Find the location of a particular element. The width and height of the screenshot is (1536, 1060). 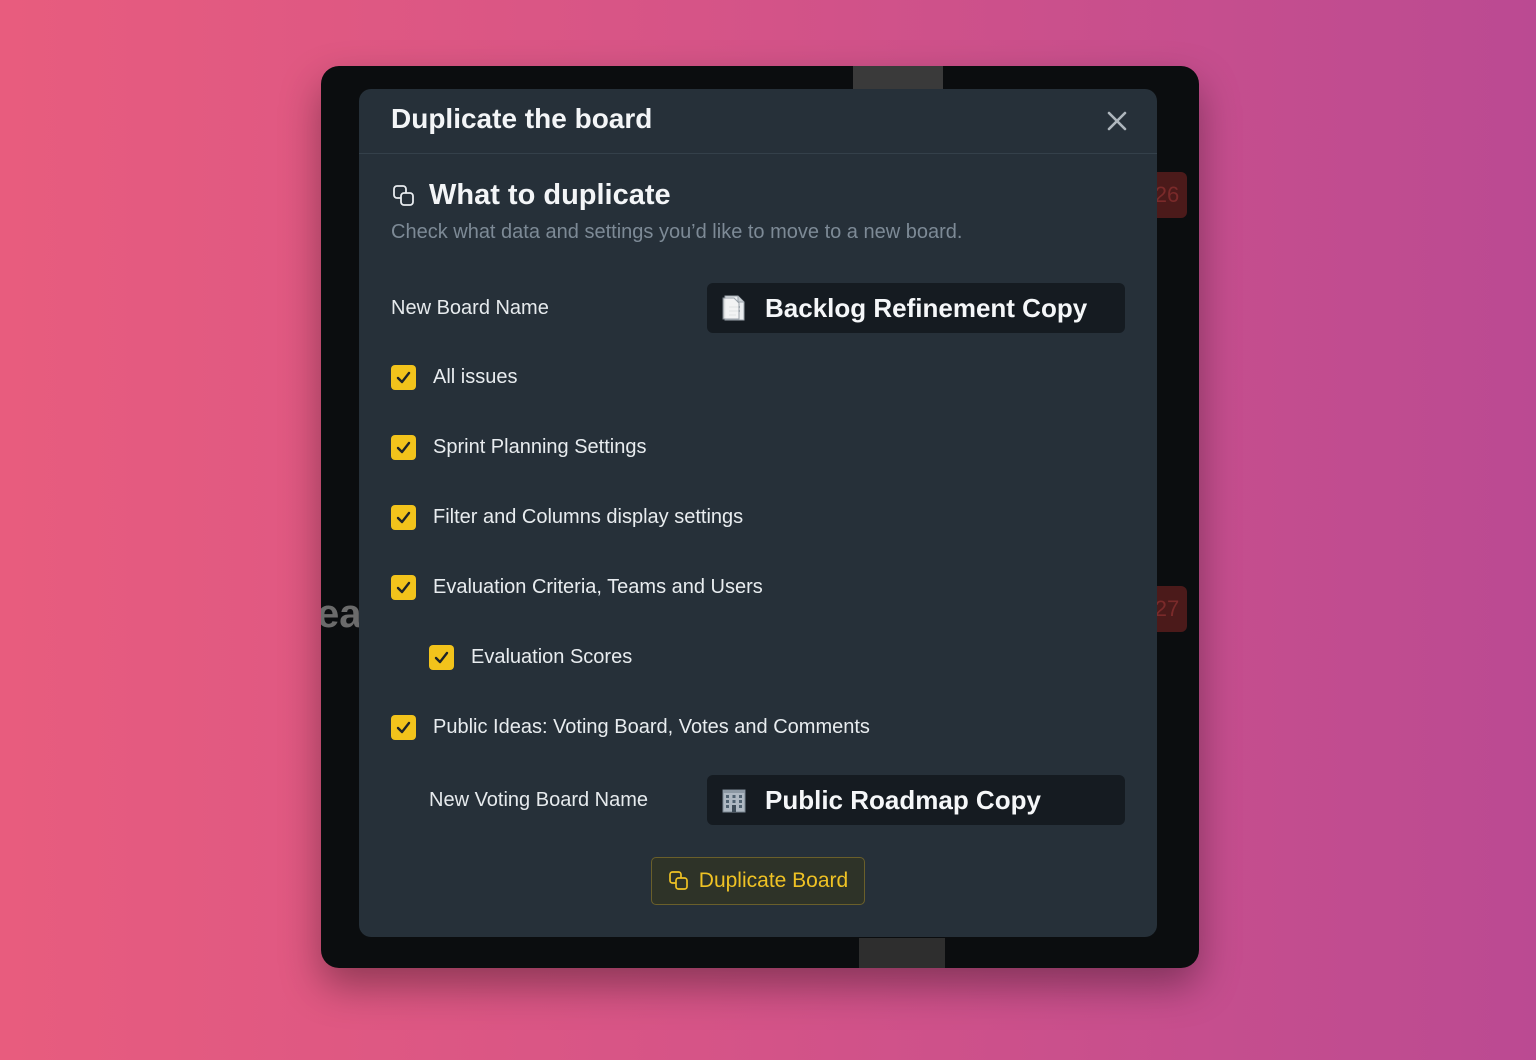

page-emoji-icon is located at coordinates (733, 308).